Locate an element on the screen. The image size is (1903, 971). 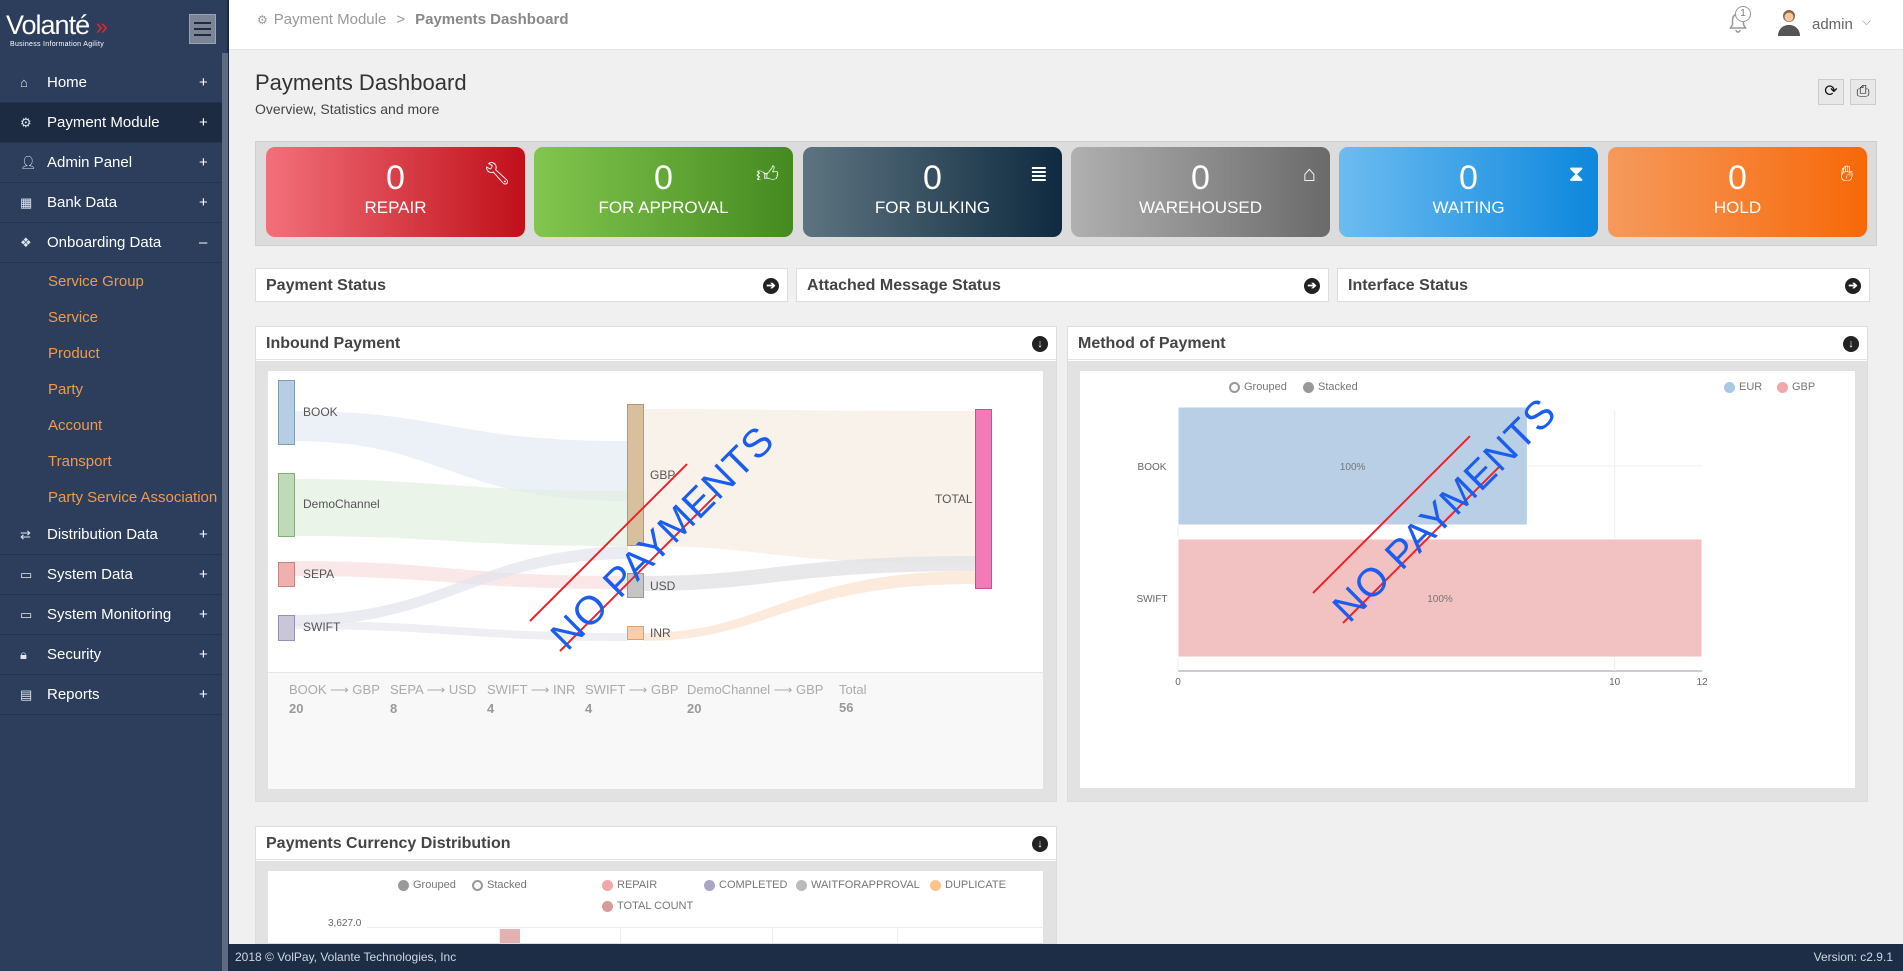
page-title: Payments Dashboard is located at coordinates (361, 82).